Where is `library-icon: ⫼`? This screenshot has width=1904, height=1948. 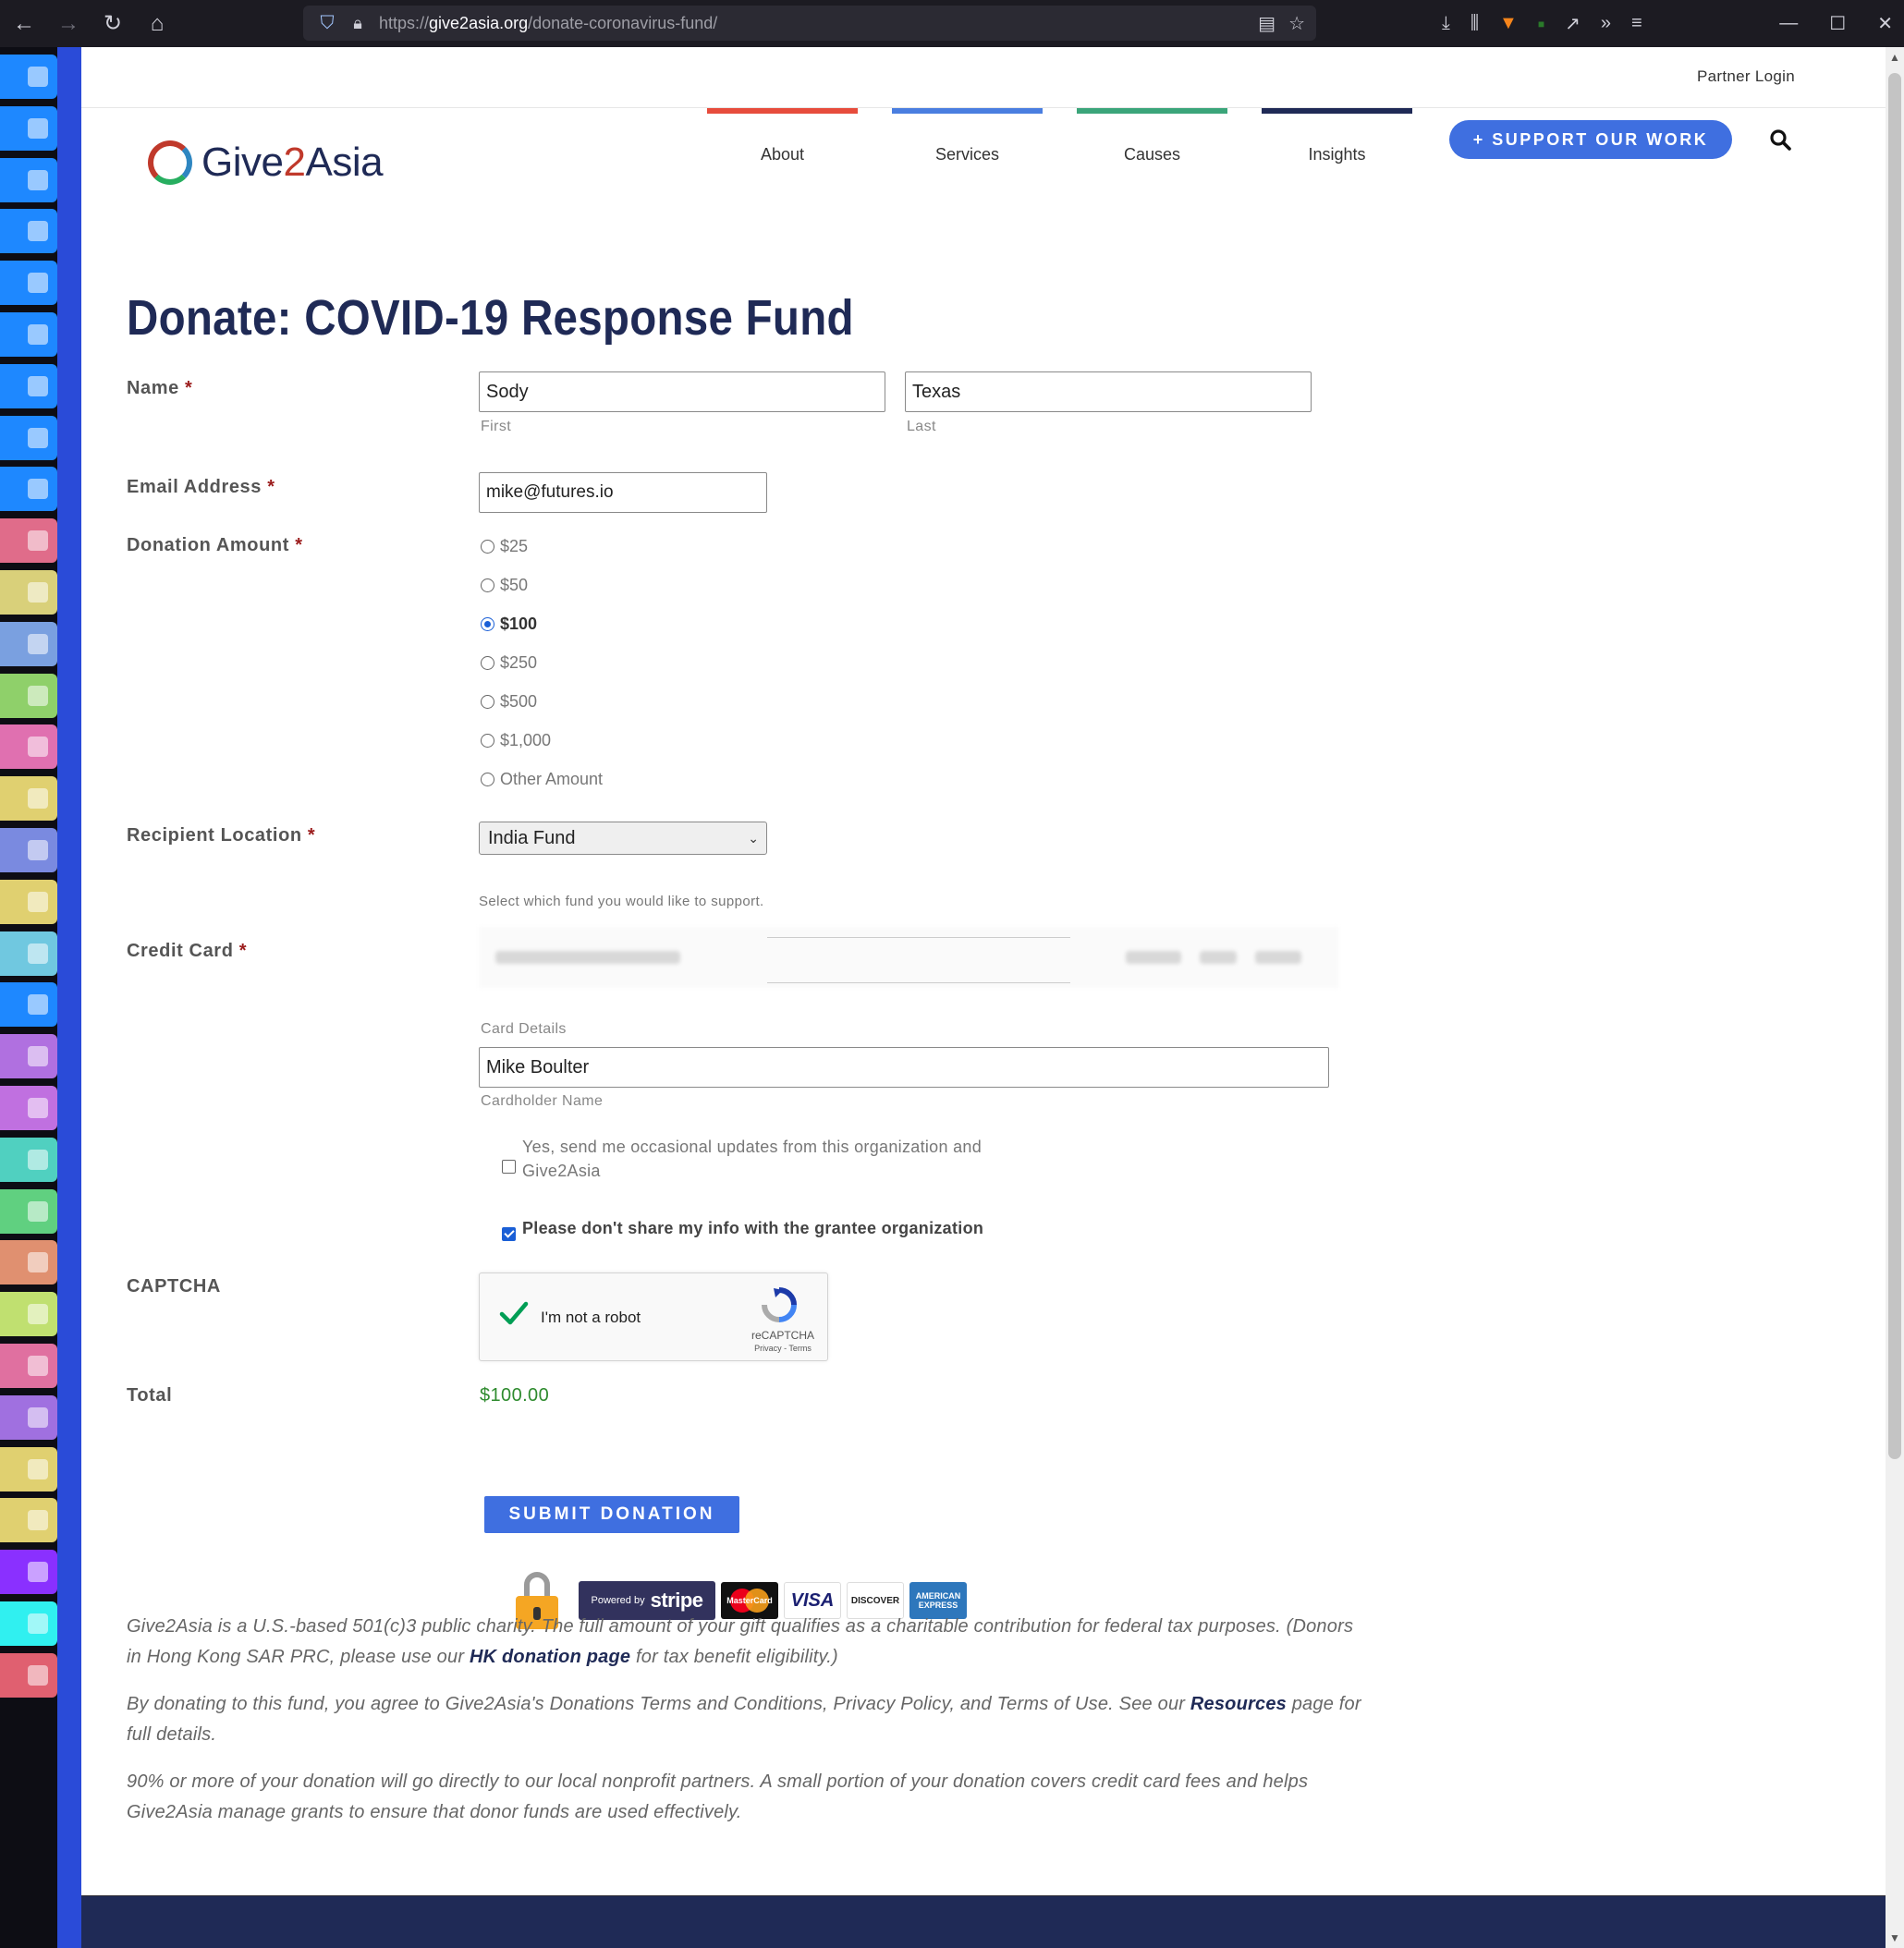
library-icon: ⫼ is located at coordinates (1475, 24).